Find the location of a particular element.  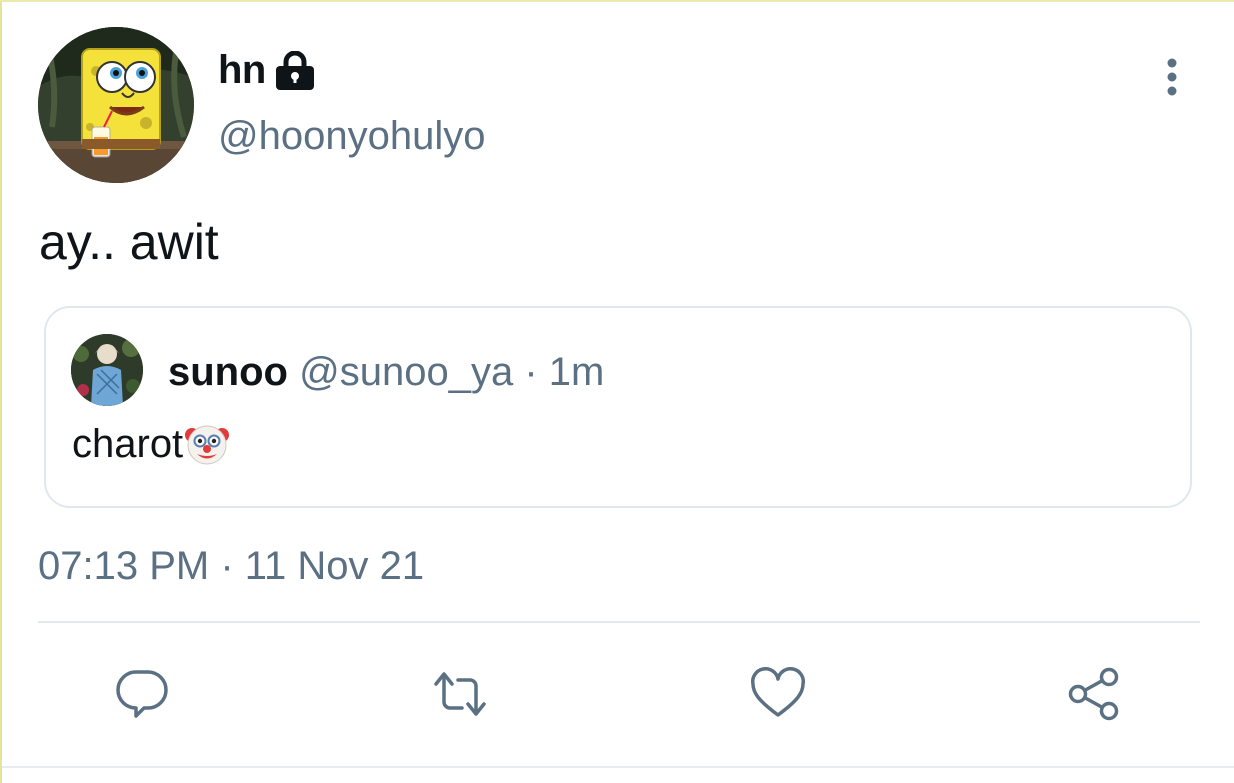

quoted-tweet-text-row: charot is located at coordinates (151, 444).